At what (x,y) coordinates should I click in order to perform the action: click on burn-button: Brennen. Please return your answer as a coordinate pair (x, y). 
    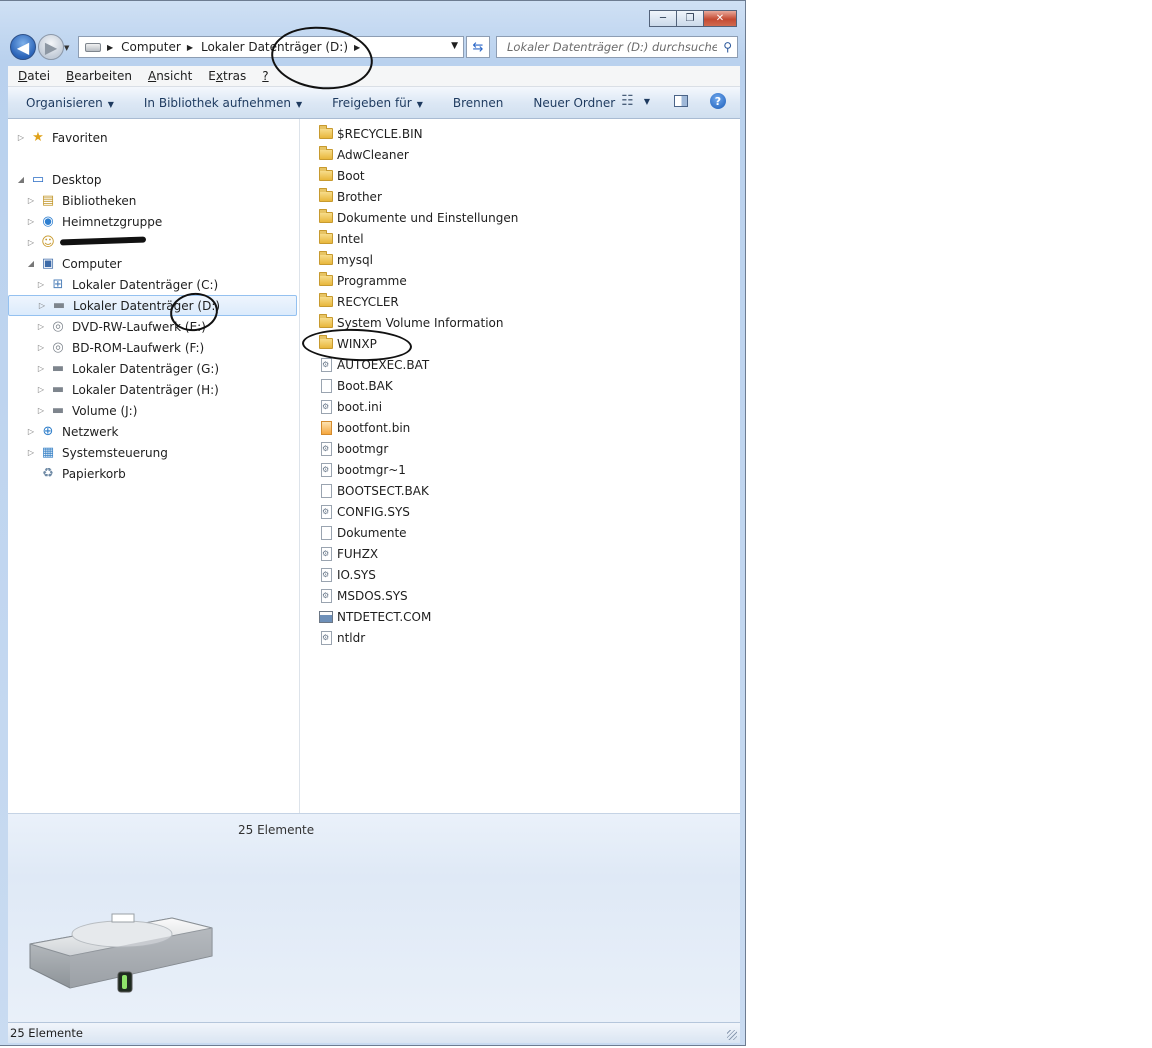
    Looking at the image, I should click on (478, 103).